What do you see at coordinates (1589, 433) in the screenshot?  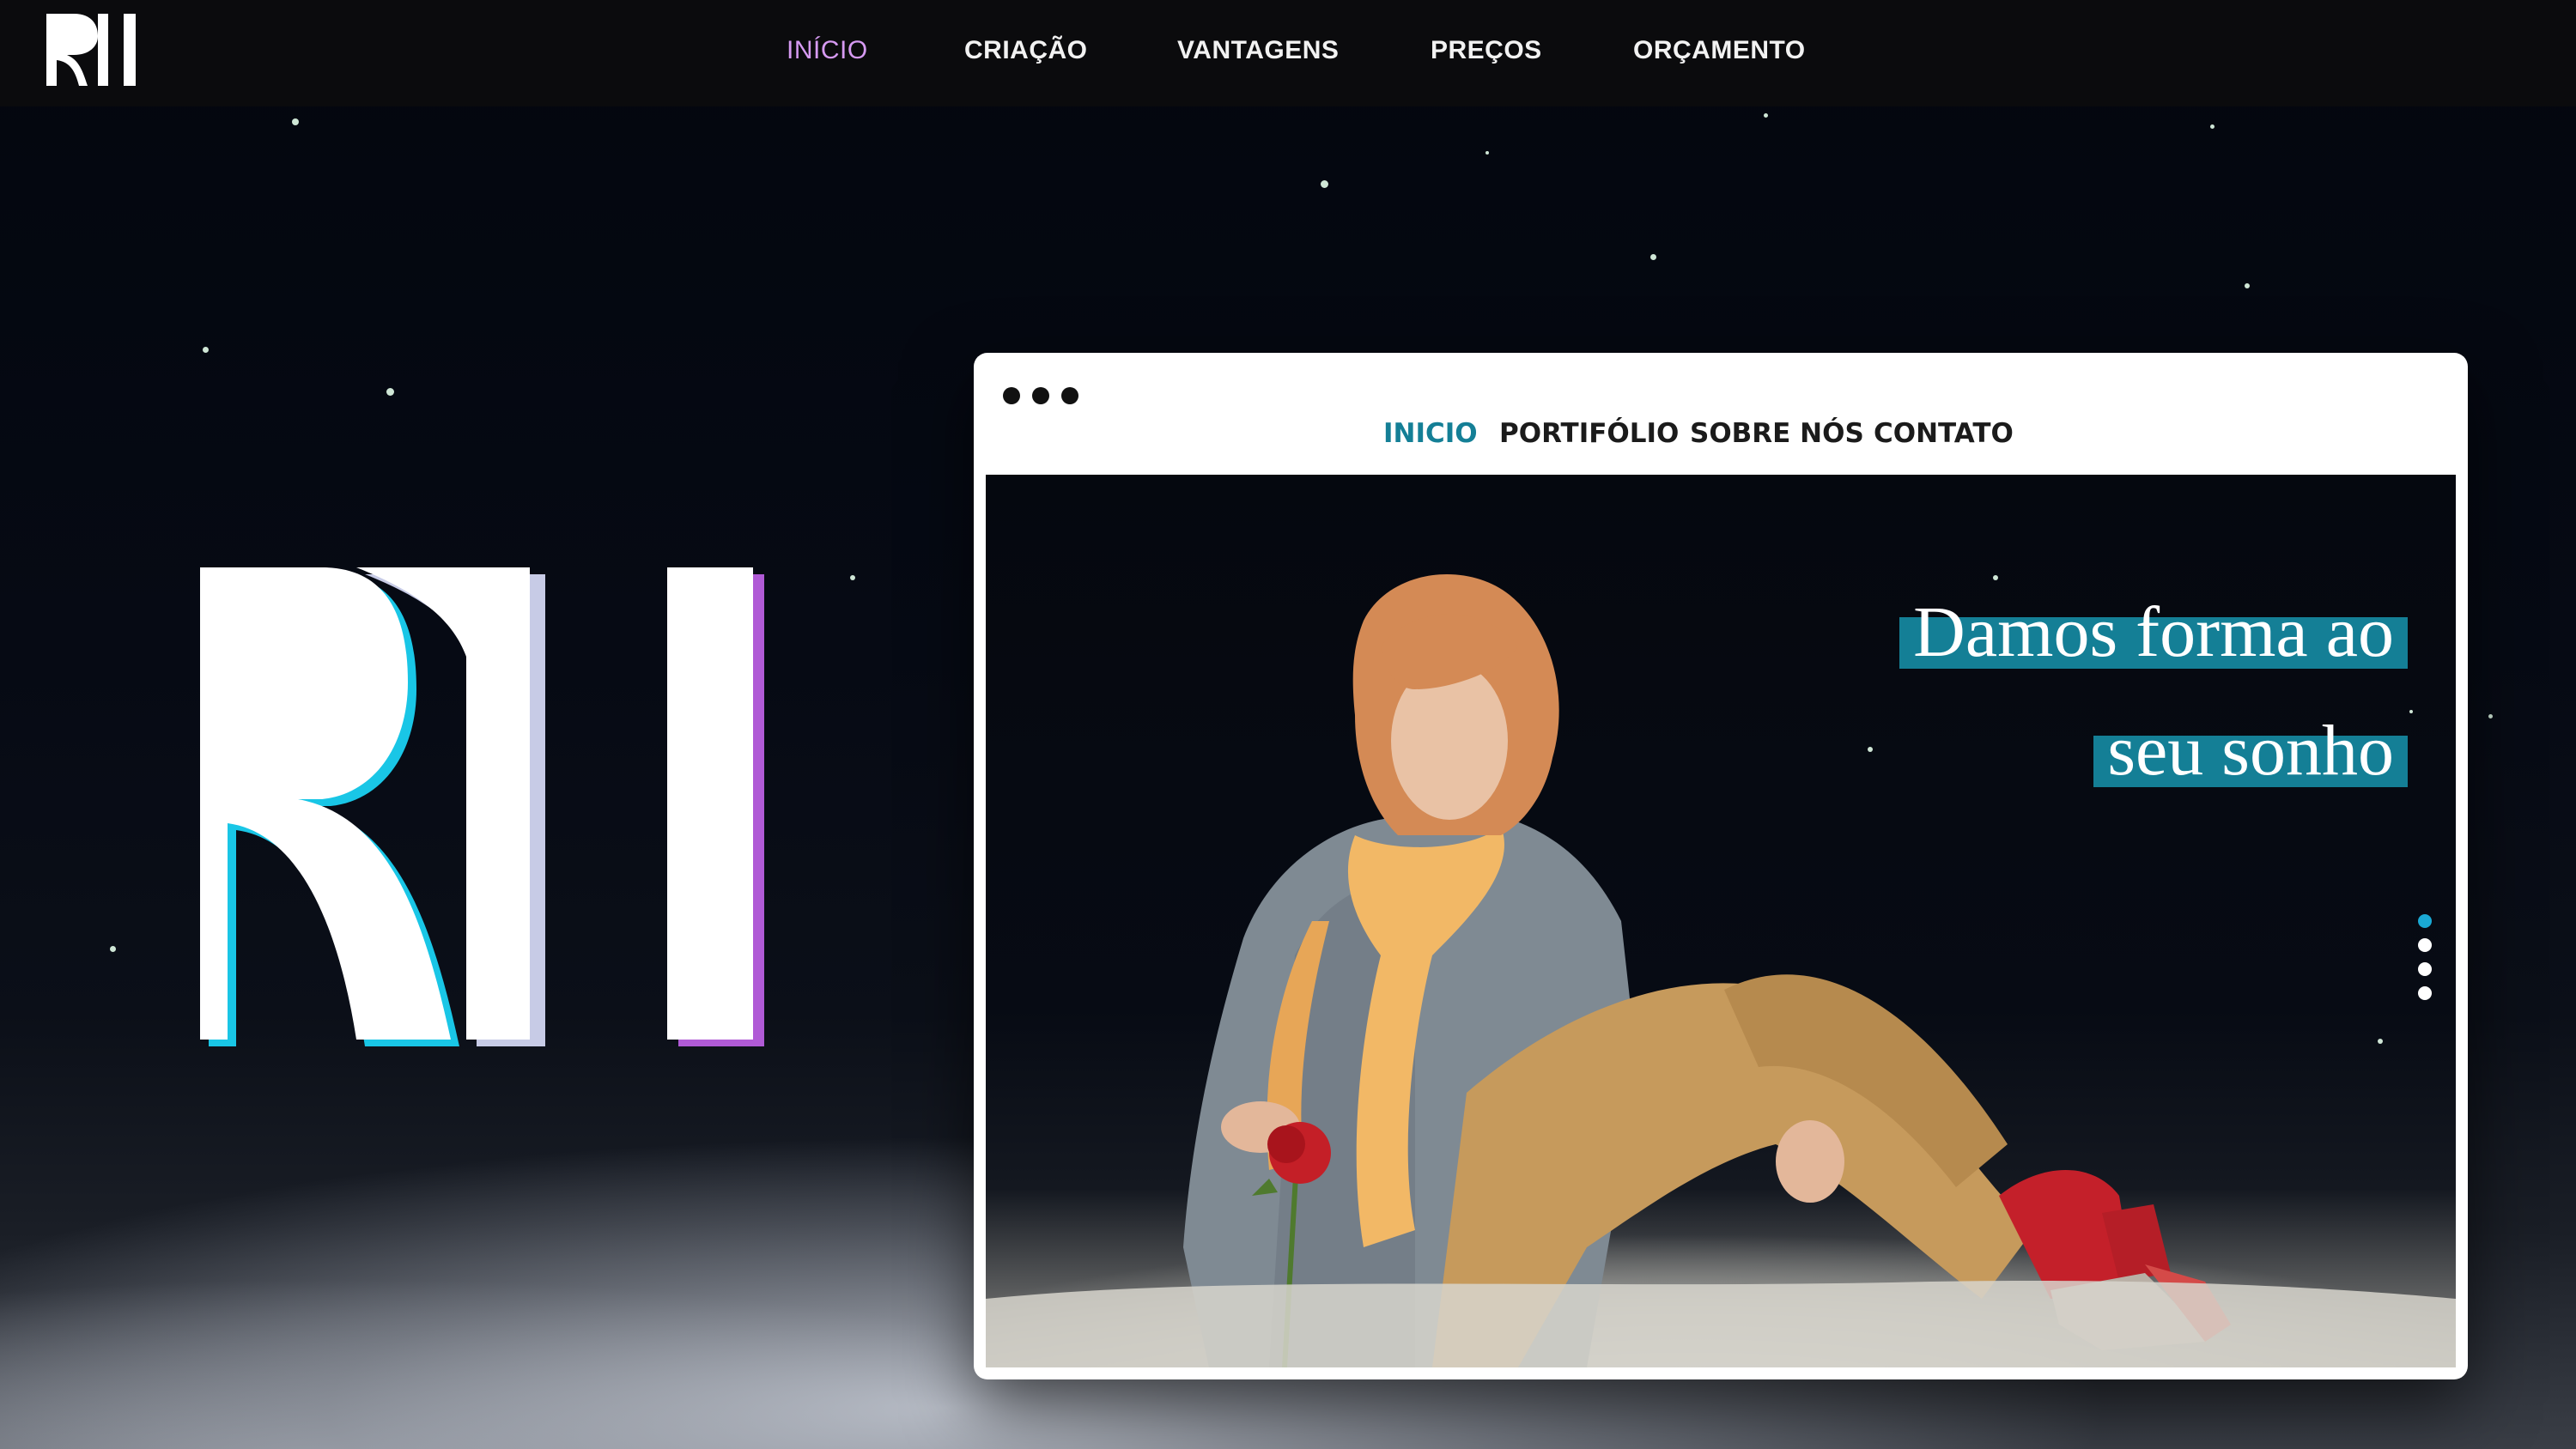 I see `mockup-nav-item-portifolio: PORTIFÓLIO` at bounding box center [1589, 433].